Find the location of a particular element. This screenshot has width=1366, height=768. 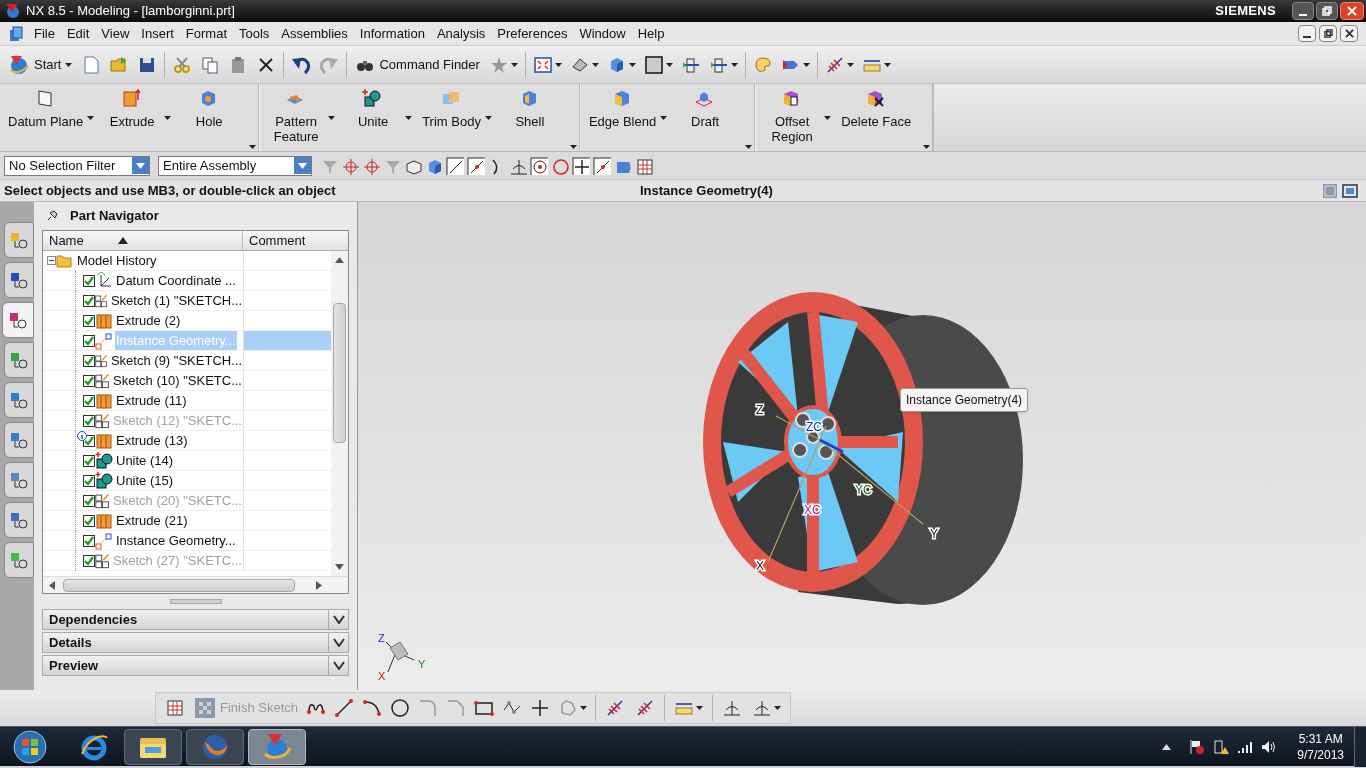

axis-label: YC is located at coordinates (863, 490).